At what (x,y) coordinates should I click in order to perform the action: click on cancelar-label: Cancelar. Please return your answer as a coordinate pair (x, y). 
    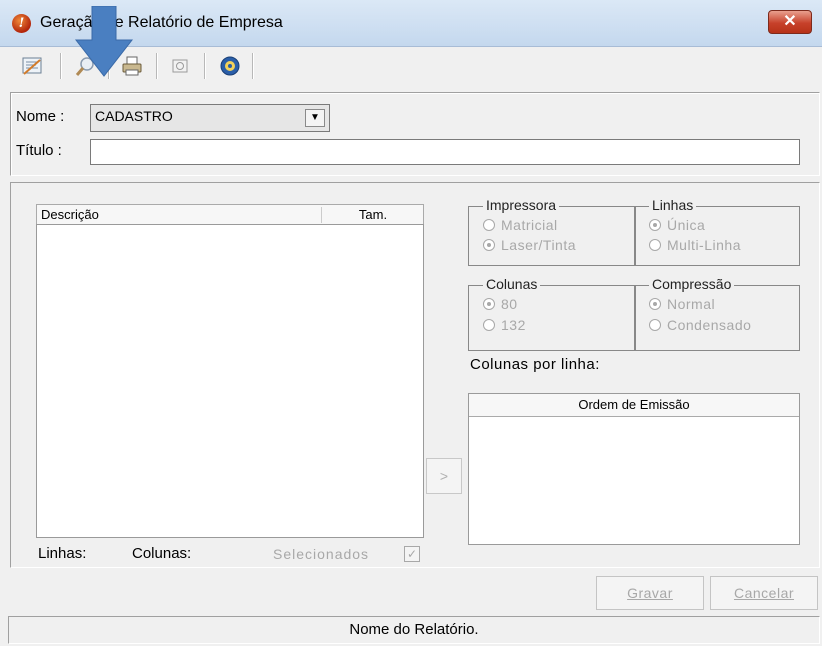
    Looking at the image, I should click on (764, 593).